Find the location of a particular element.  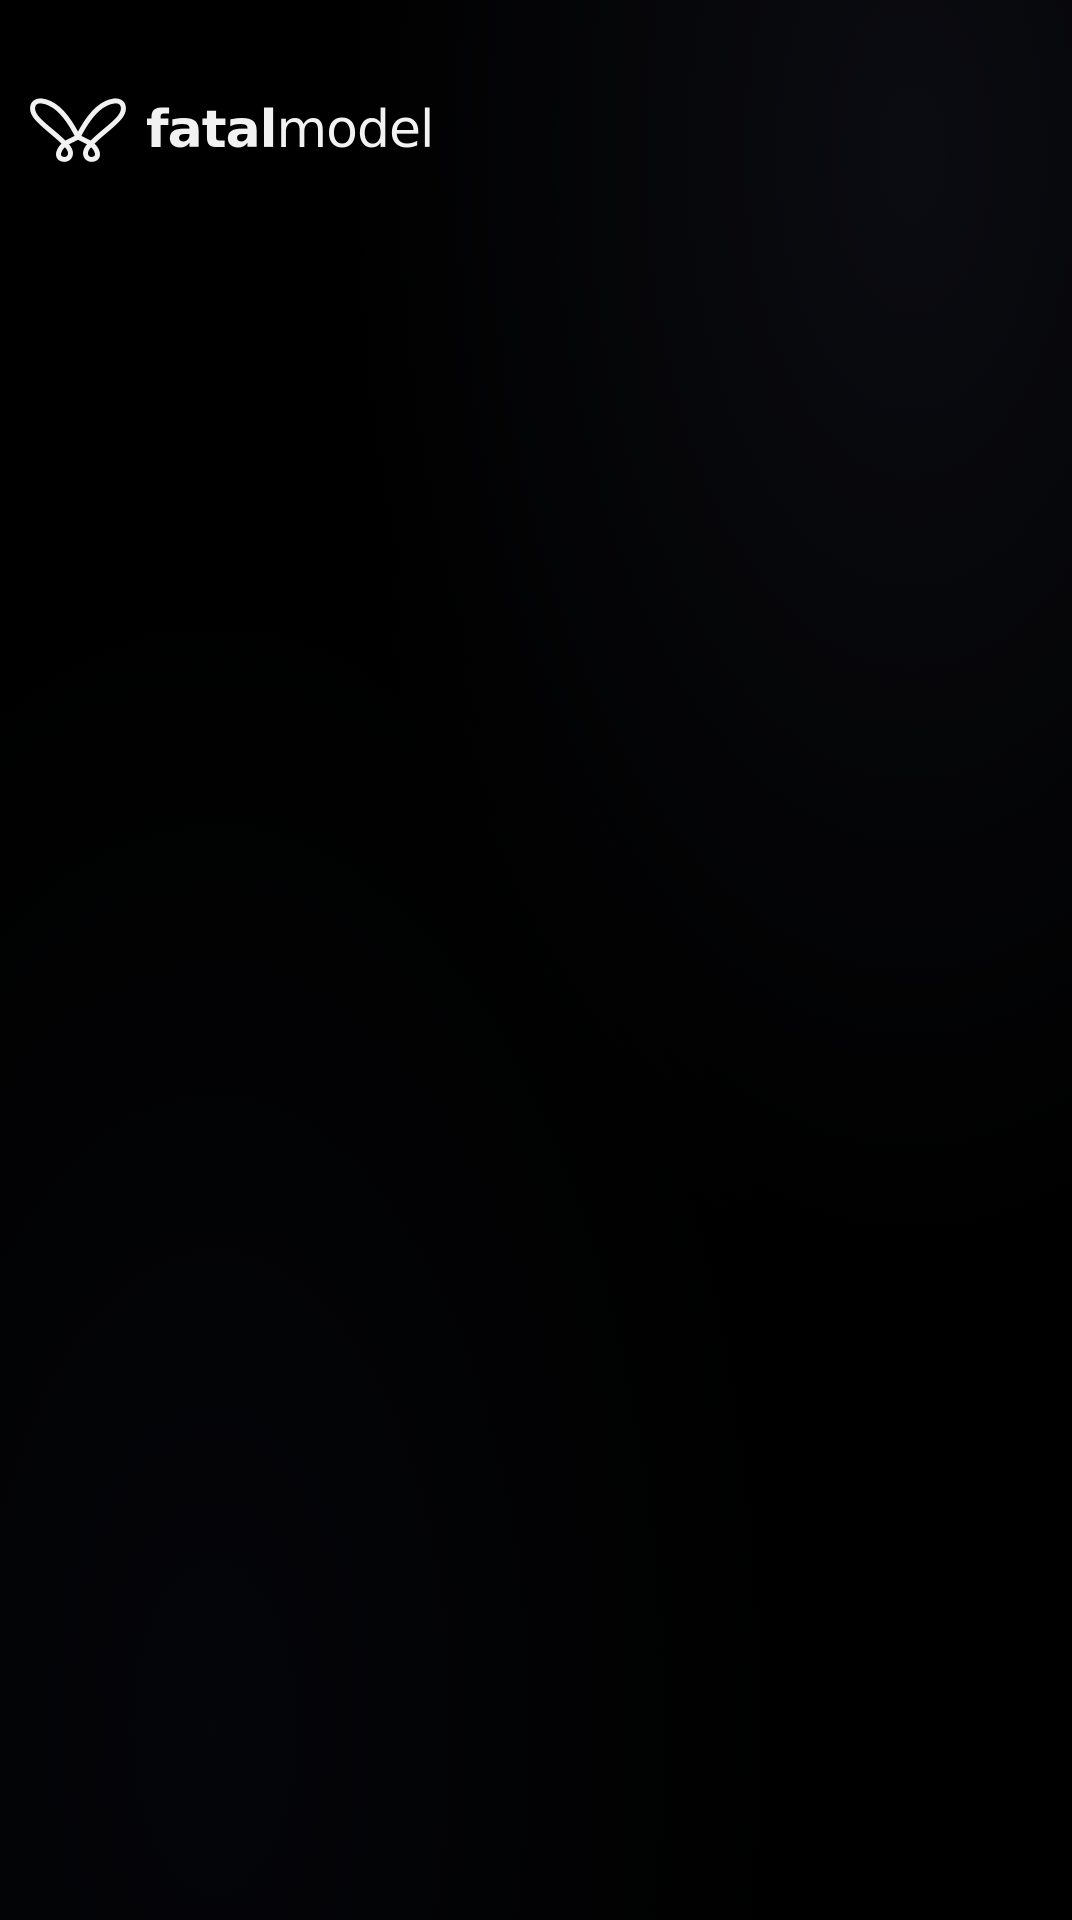

brand-wordmark: fatalmodel is located at coordinates (290, 130).